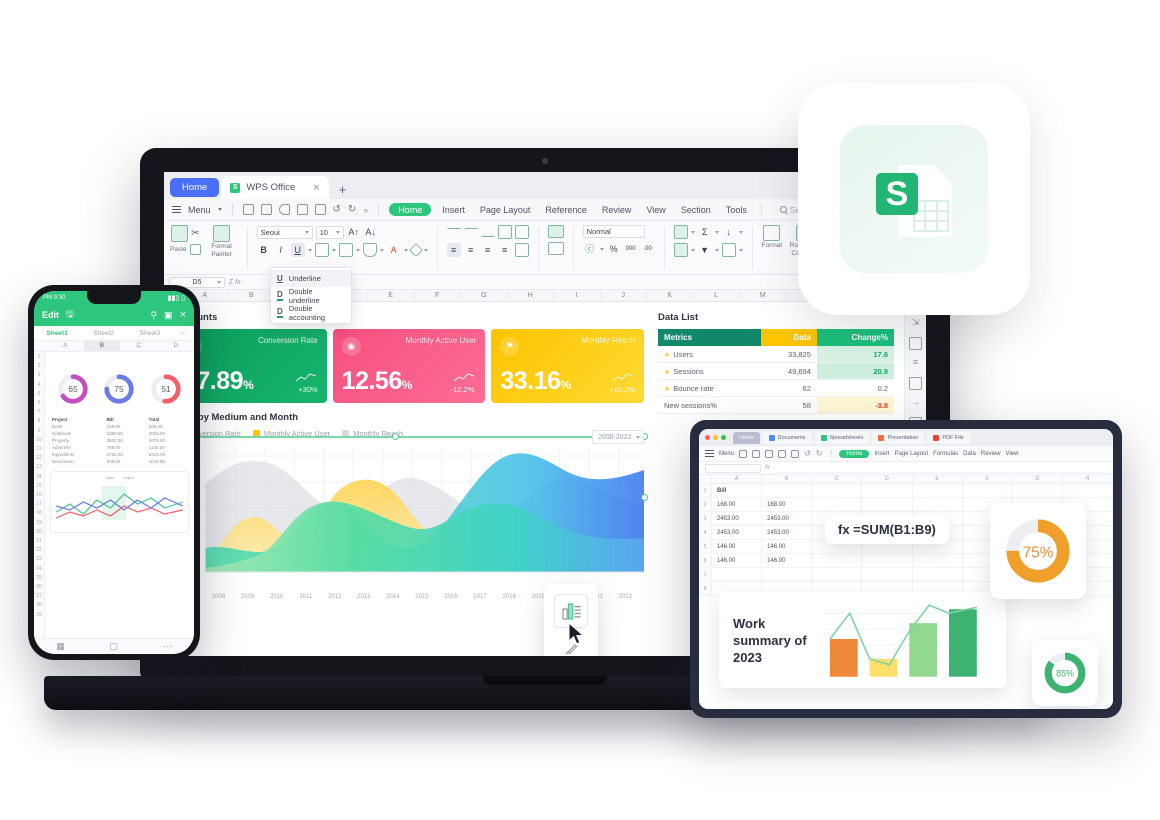  What do you see at coordinates (737, 504) in the screenshot?
I see `cell-A2: 168.00` at bounding box center [737, 504].